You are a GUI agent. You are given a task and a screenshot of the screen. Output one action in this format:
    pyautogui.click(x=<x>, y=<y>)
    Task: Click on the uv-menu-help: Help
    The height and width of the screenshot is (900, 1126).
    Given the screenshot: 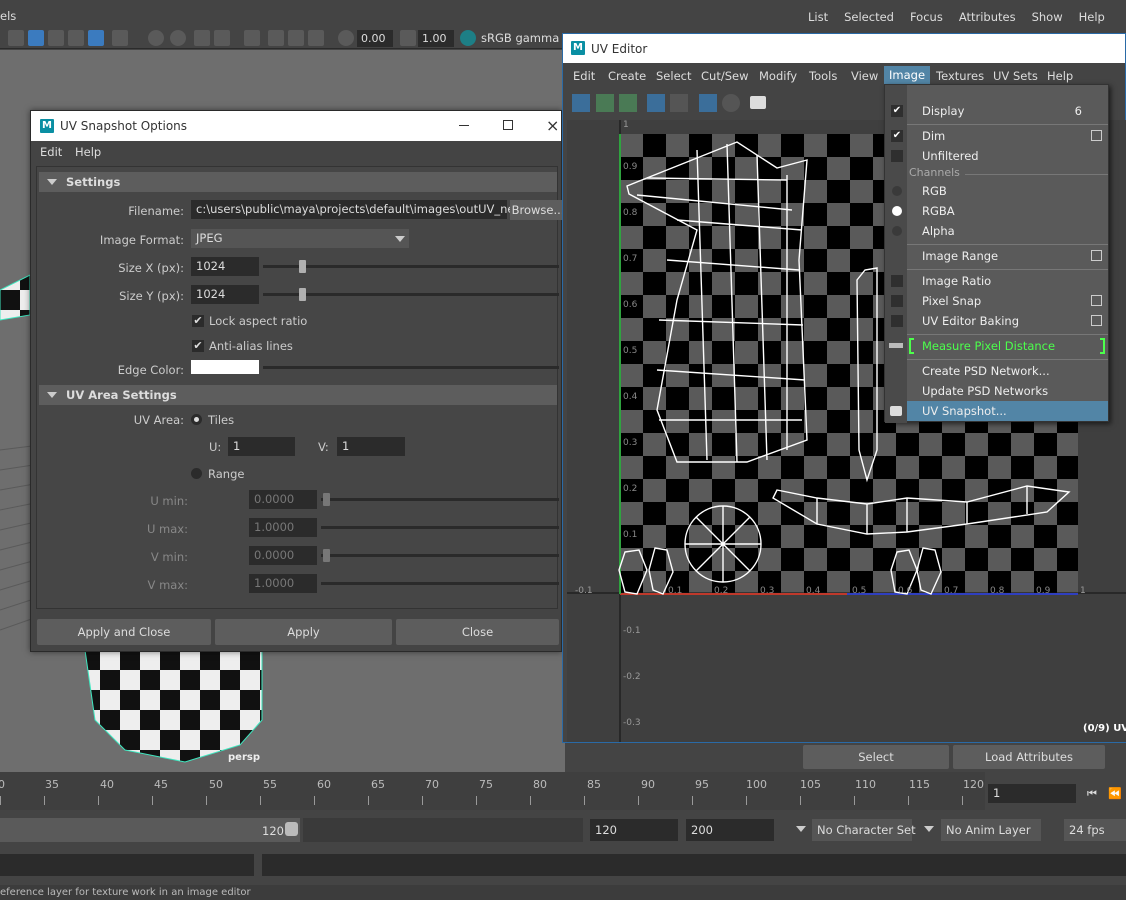 What is the action you would take?
    pyautogui.click(x=1060, y=76)
    